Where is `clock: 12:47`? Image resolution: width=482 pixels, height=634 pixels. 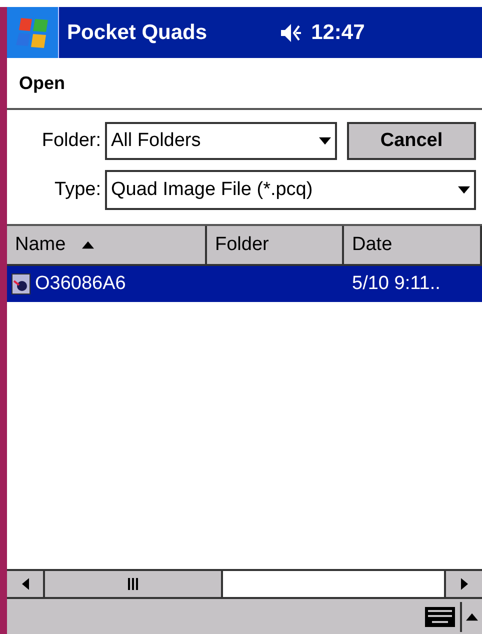 clock: 12:47 is located at coordinates (338, 32).